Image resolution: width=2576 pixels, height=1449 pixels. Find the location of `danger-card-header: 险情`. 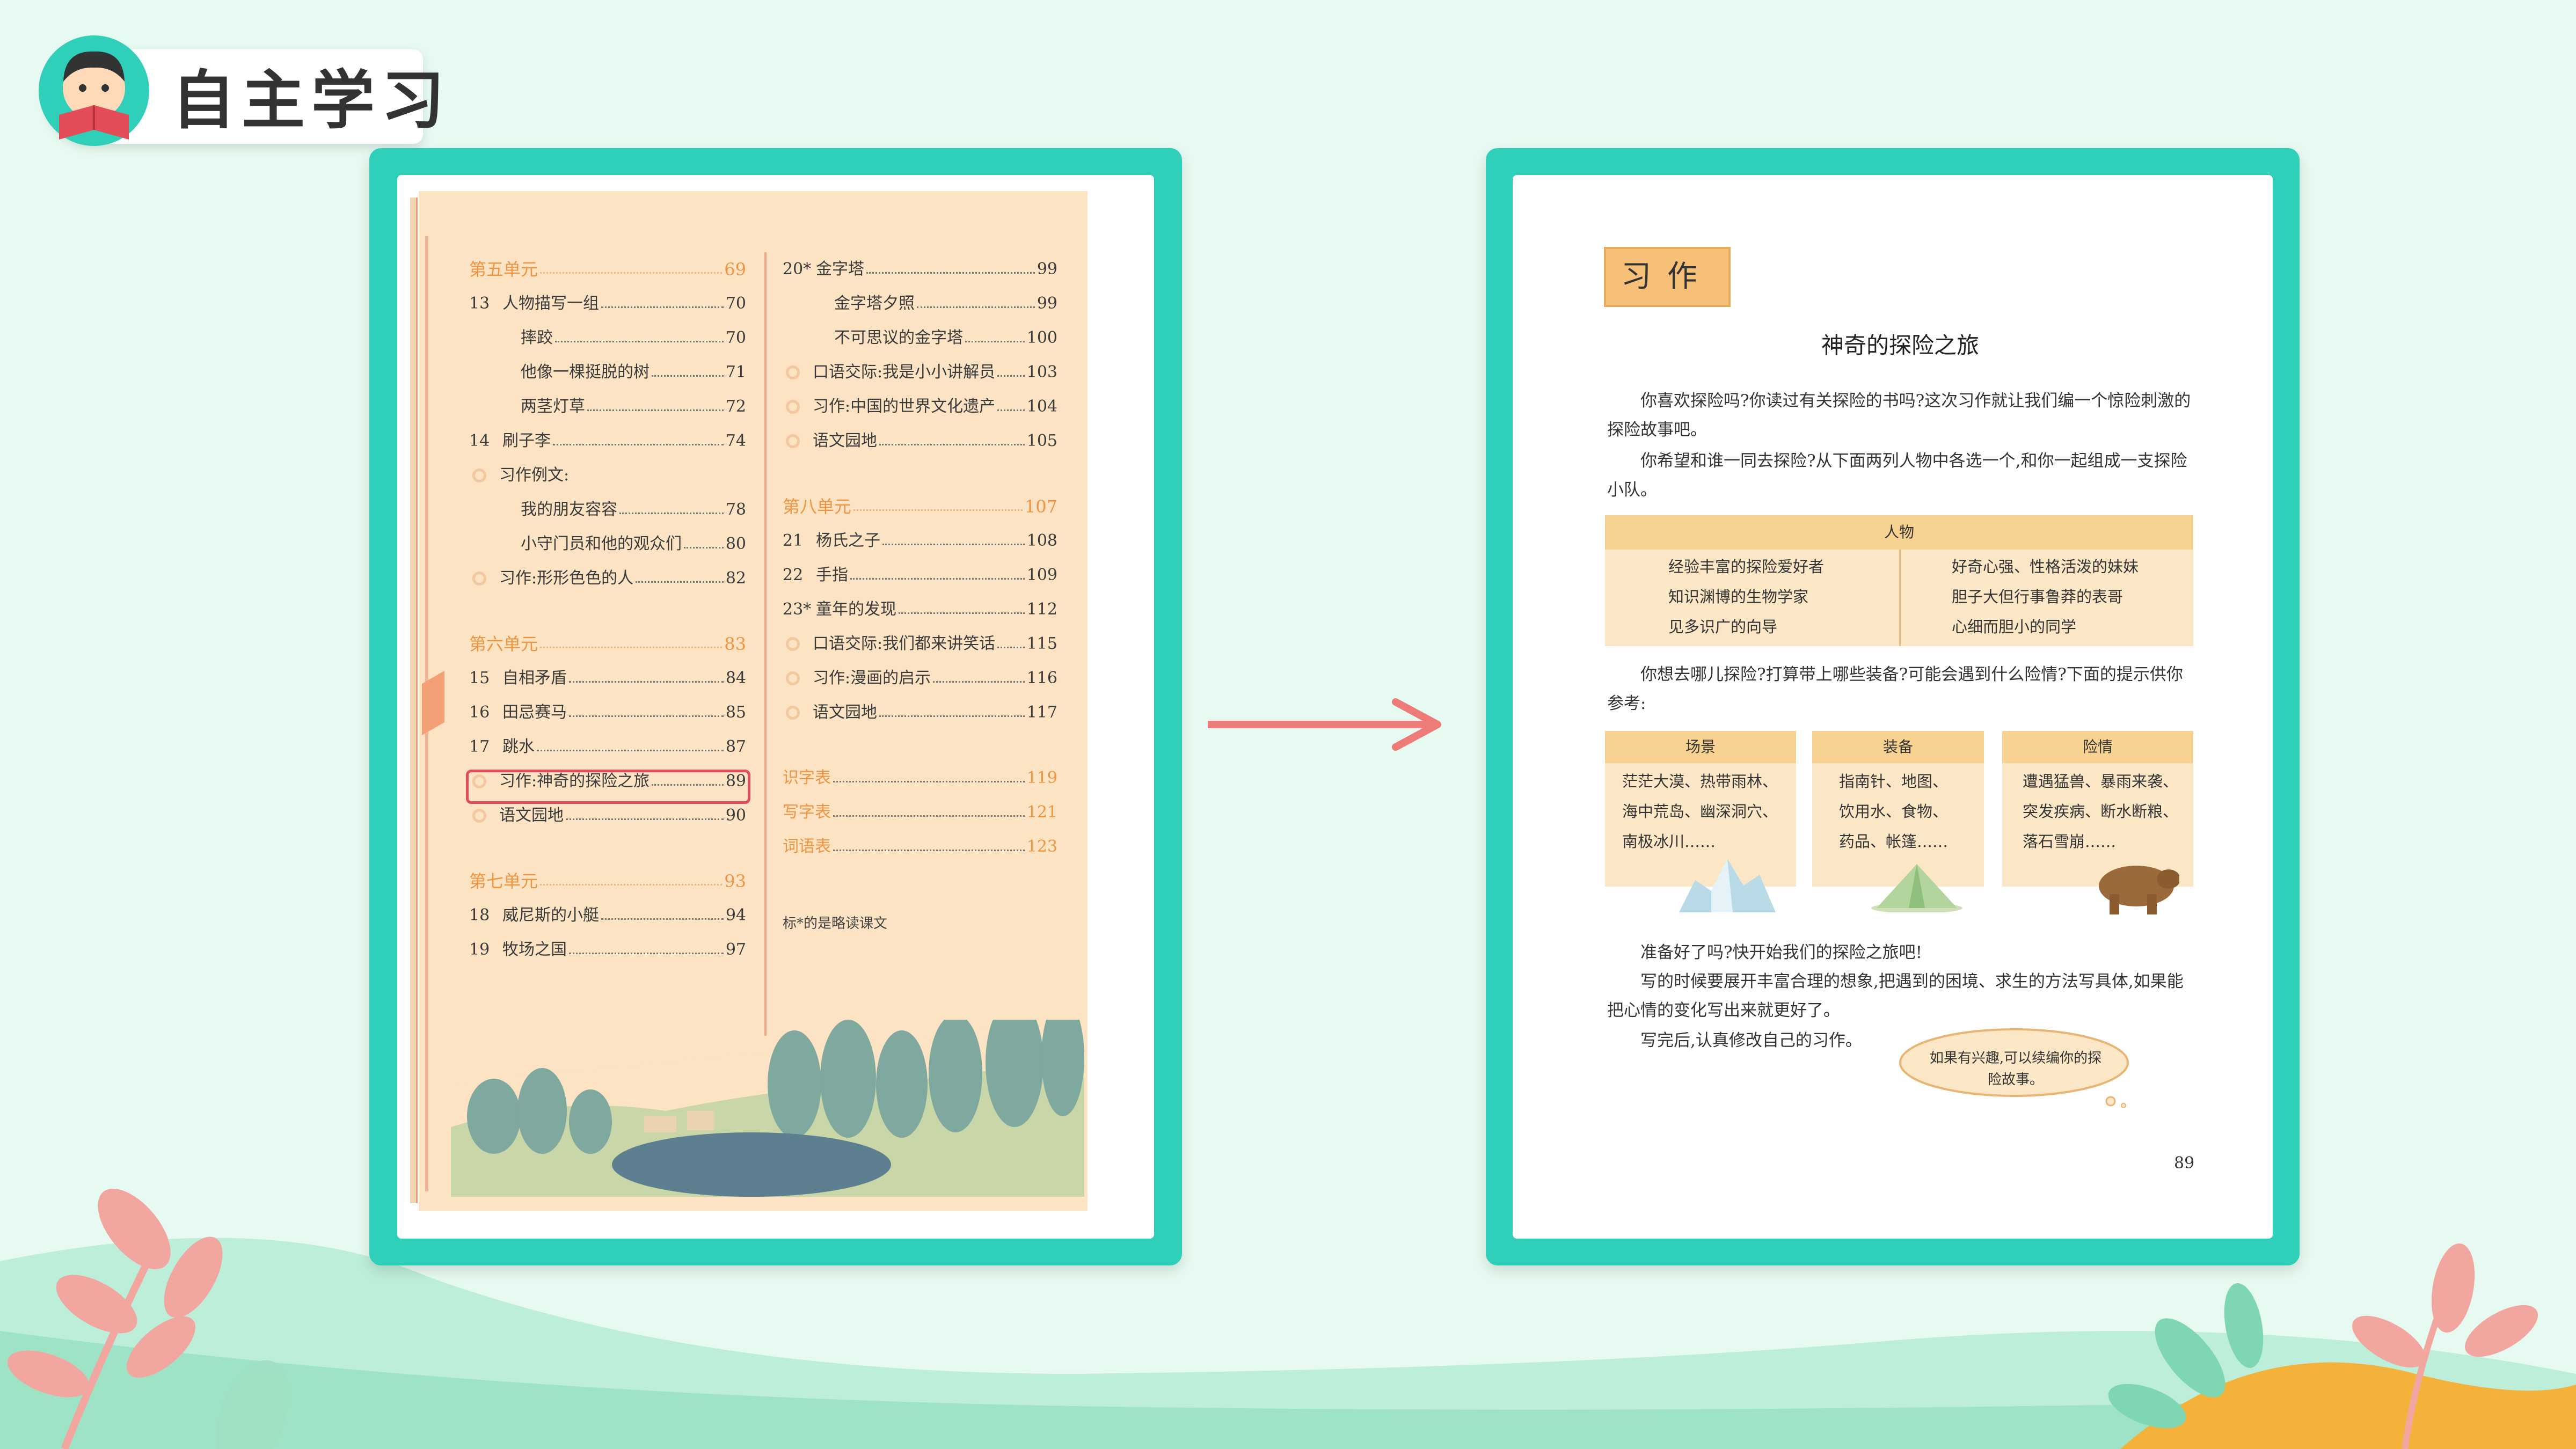

danger-card-header: 险情 is located at coordinates (2097, 747).